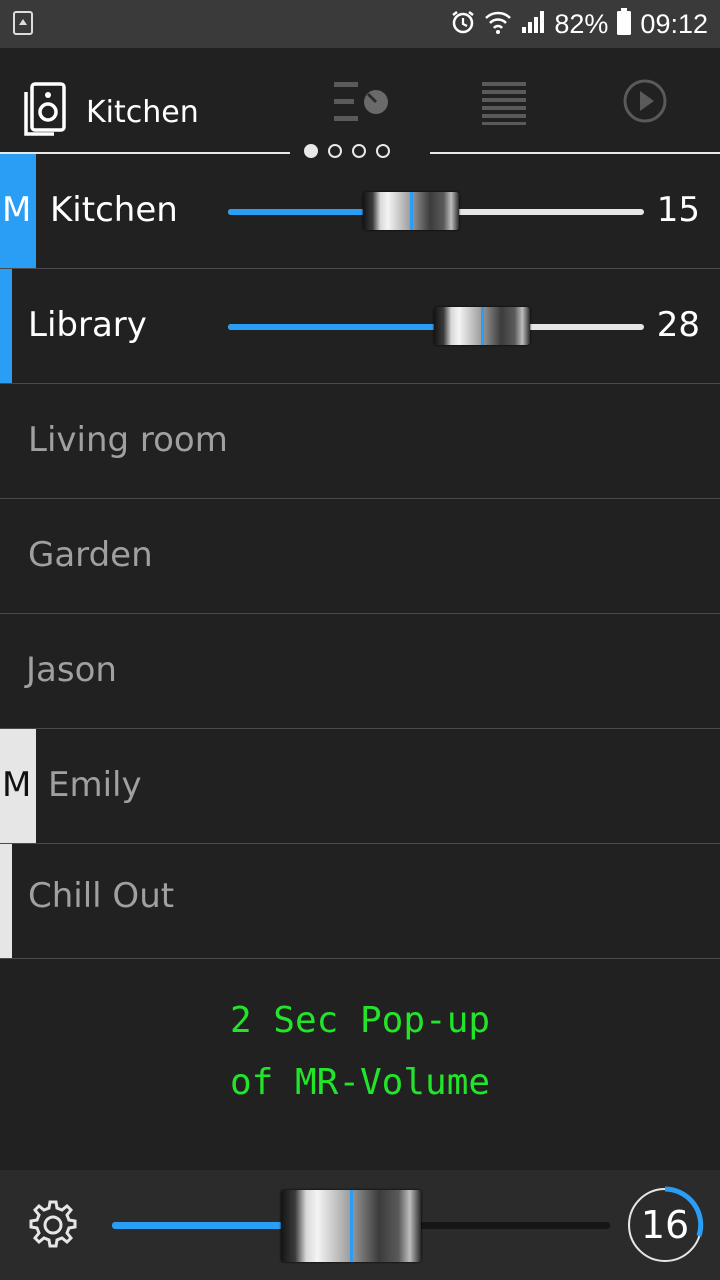 The image size is (720, 1280). I want to click on room-name: Jason, so click(71, 670).